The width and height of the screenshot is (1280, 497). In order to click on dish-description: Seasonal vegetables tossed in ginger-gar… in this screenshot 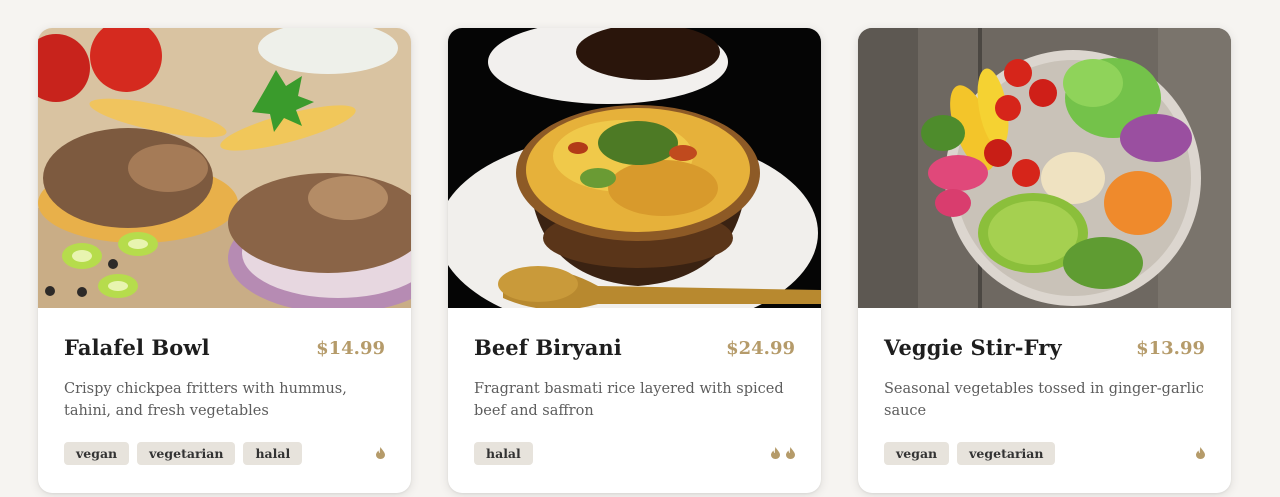, I will do `click(1044, 400)`.